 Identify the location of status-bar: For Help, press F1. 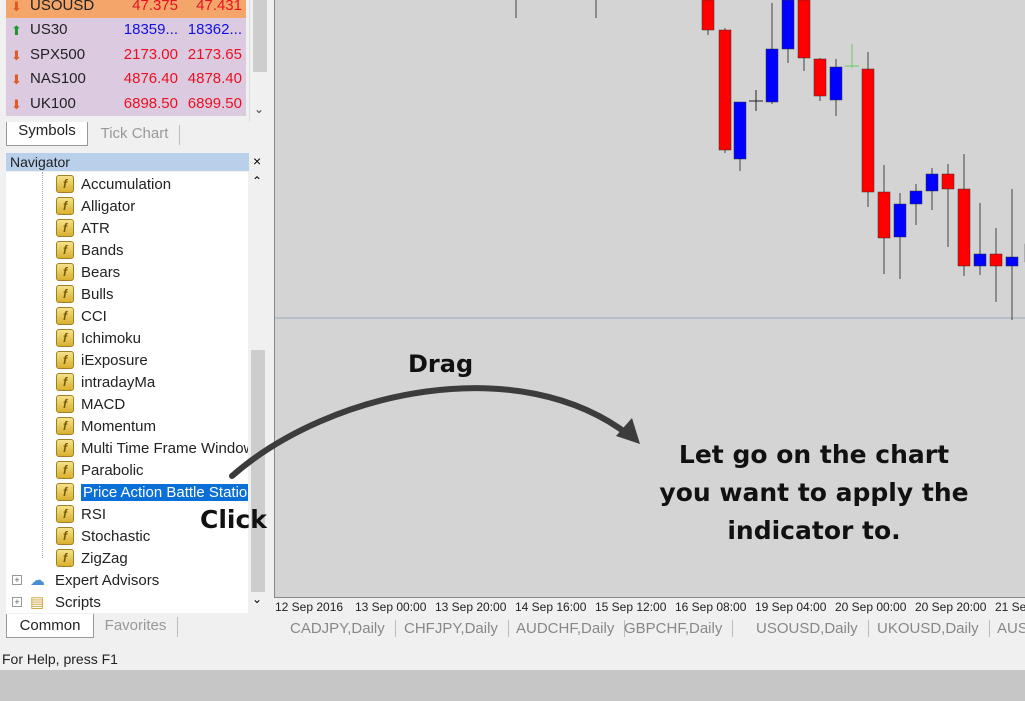
(512, 658).